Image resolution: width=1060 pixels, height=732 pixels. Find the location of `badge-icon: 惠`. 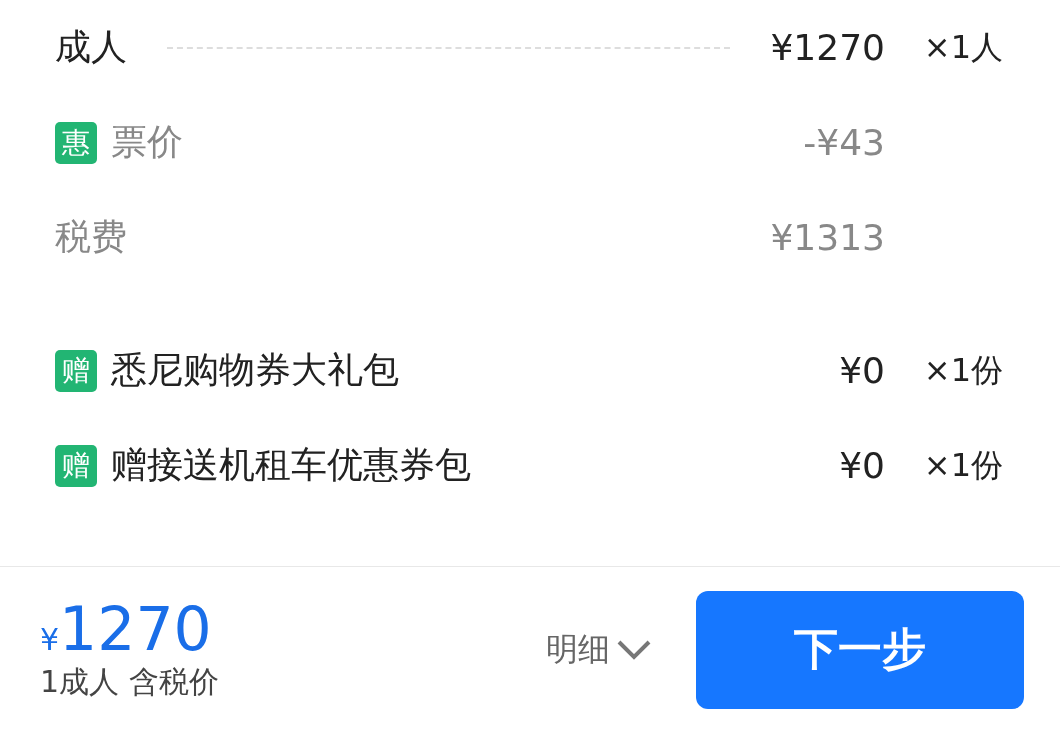

badge-icon: 惠 is located at coordinates (76, 142).